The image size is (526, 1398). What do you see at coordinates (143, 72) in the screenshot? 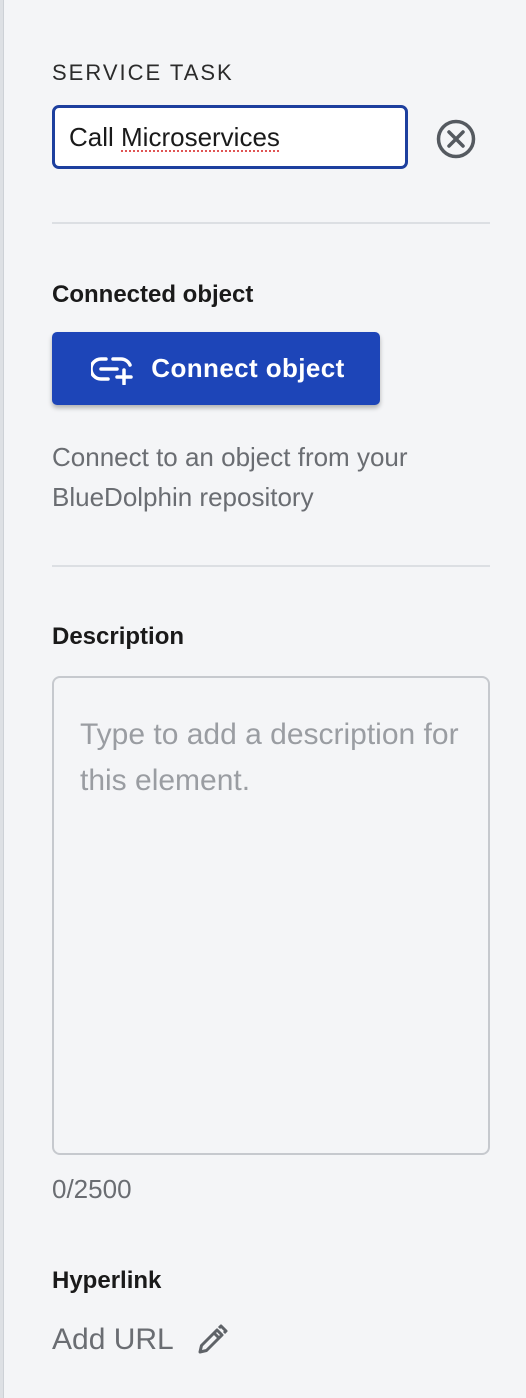
I see `element-type-label: SERVICE TASK` at bounding box center [143, 72].